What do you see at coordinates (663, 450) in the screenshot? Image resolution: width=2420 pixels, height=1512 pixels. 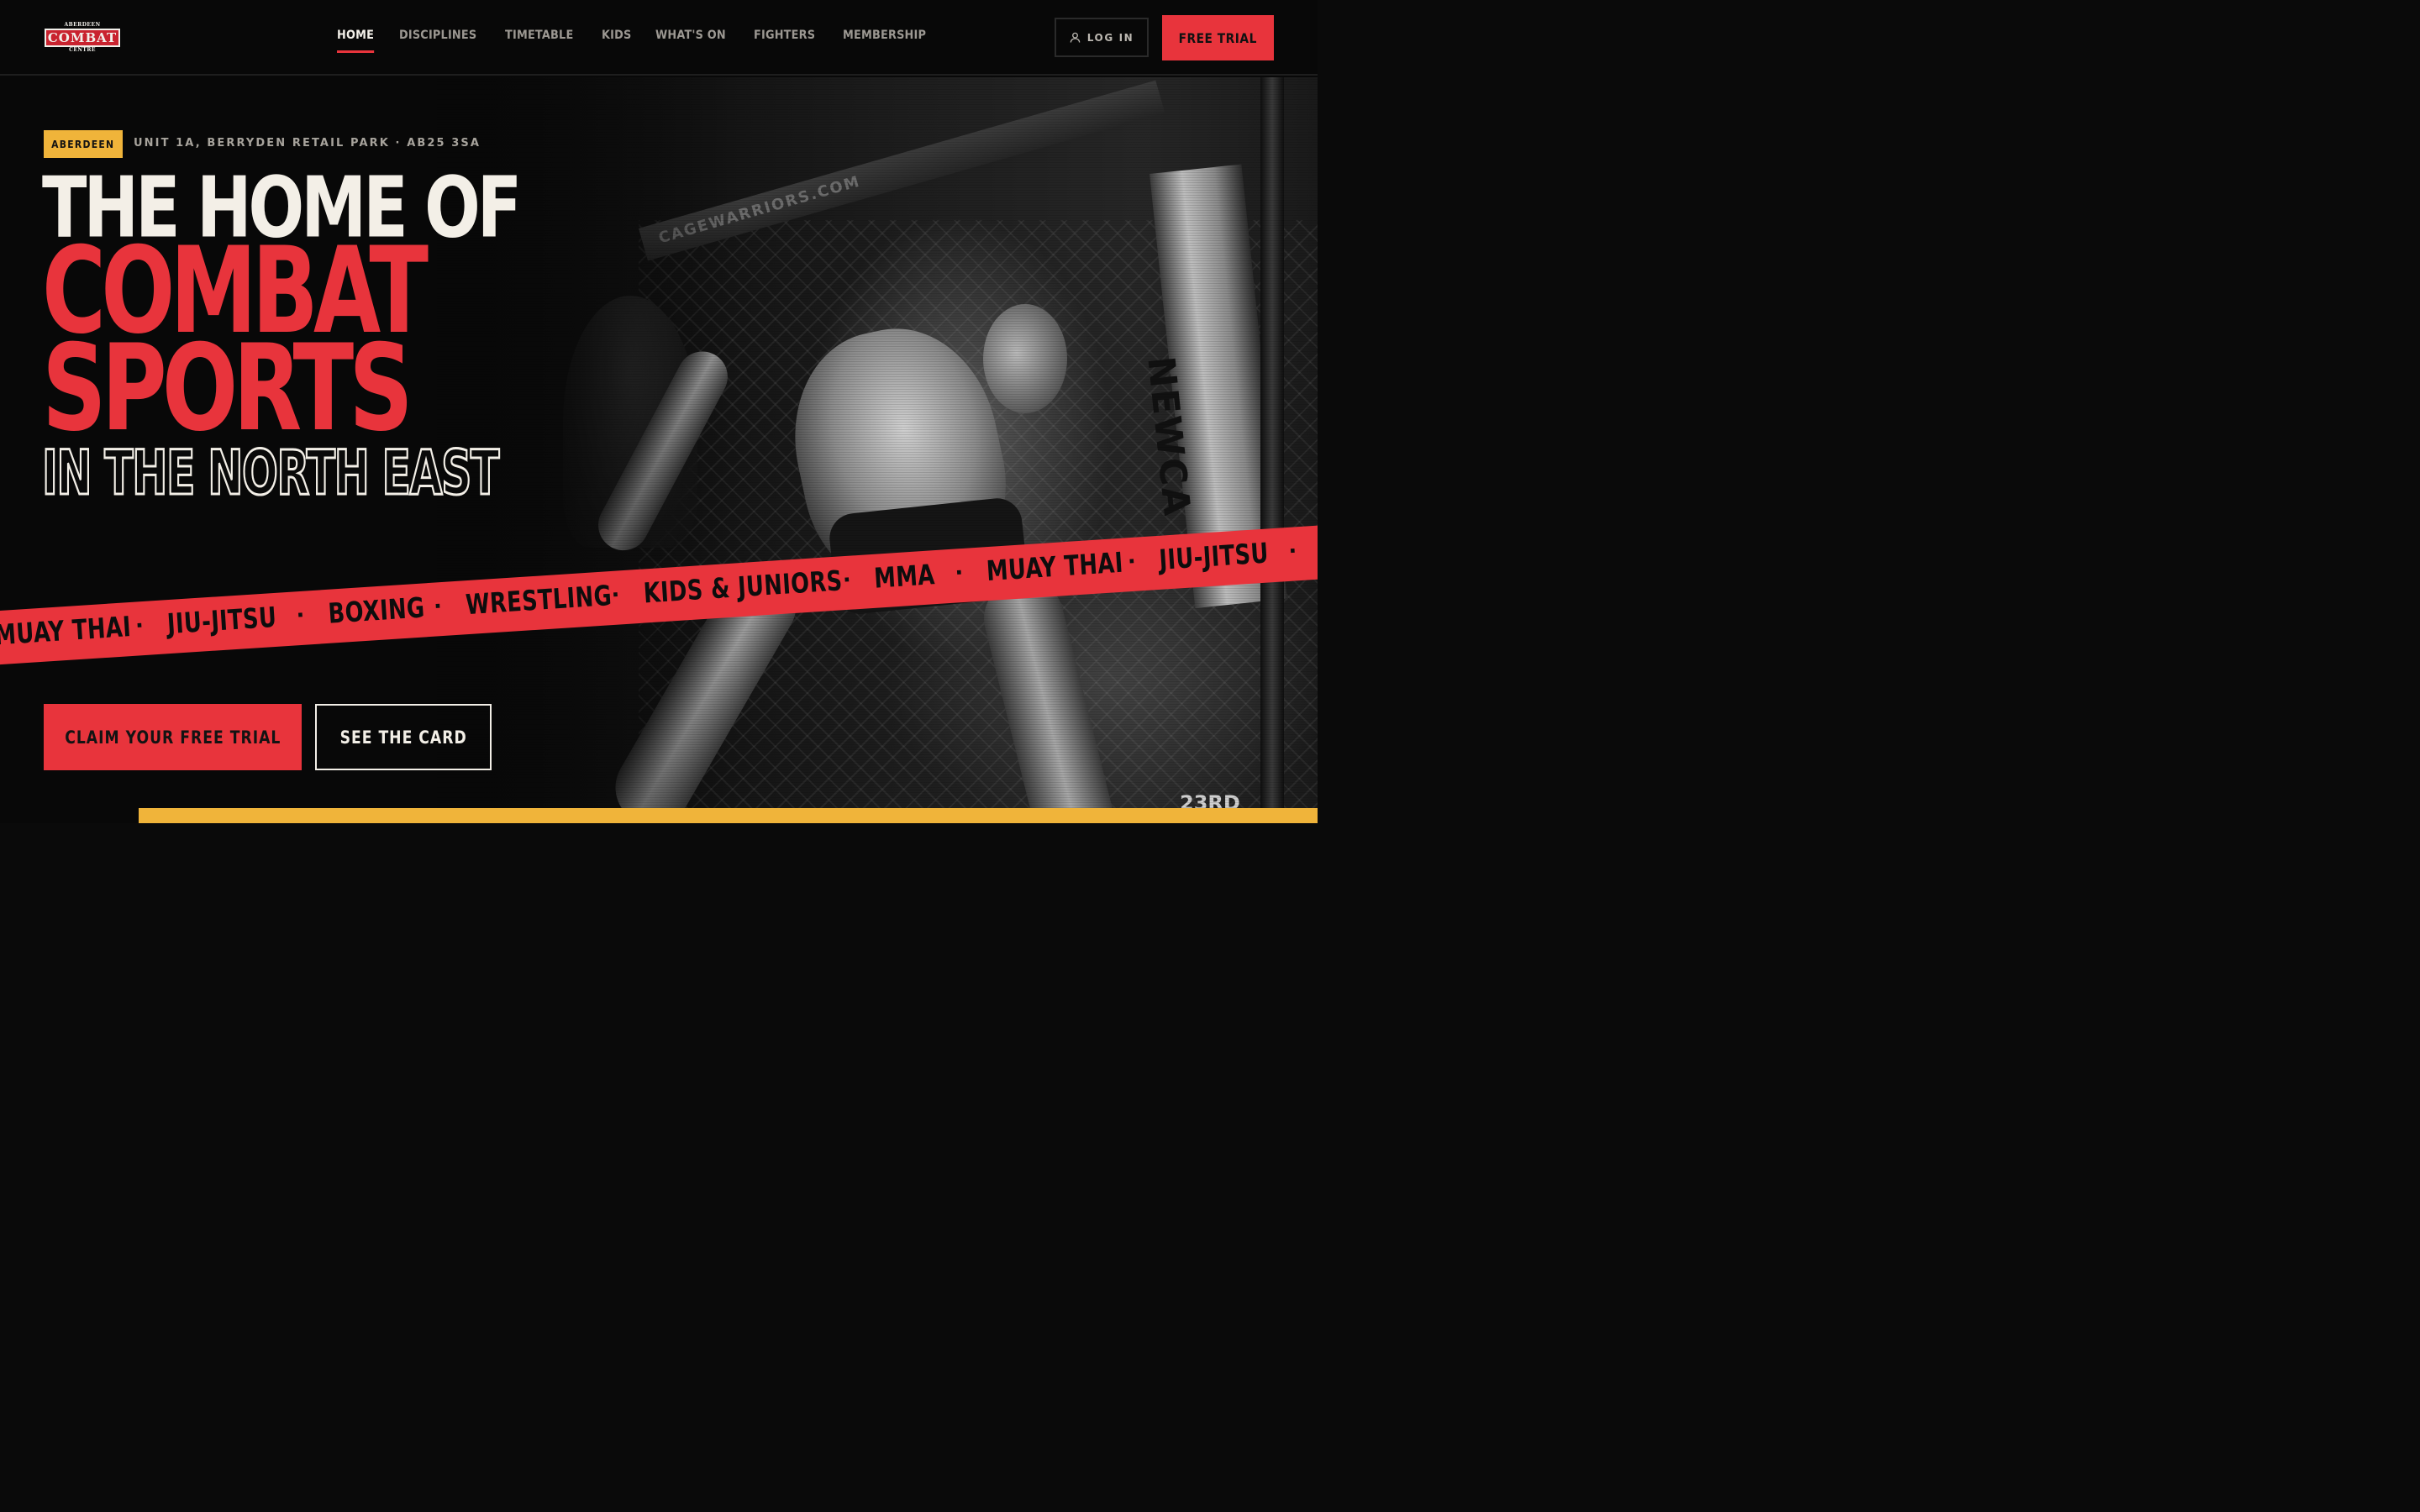 I see `fighter-arm` at bounding box center [663, 450].